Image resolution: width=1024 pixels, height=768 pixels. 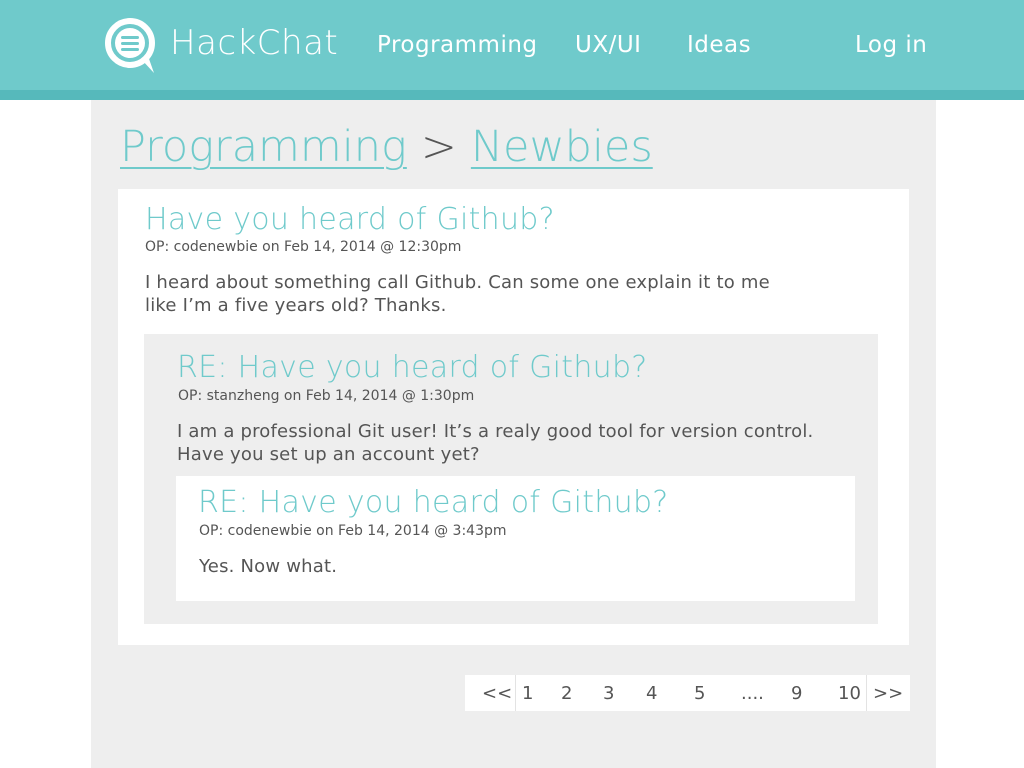 I want to click on nested-reply-title: RE: Have you heard of Github?, so click(x=433, y=502).